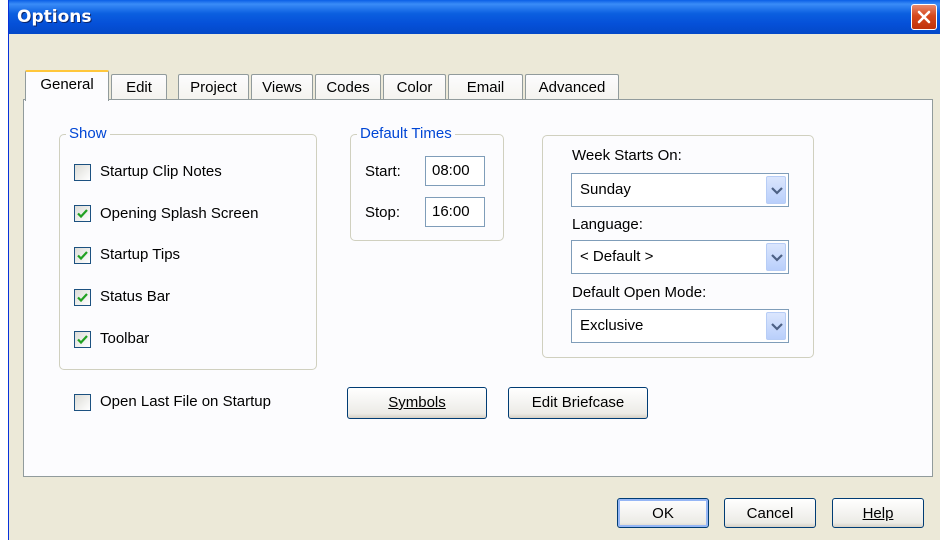 This screenshot has width=940, height=540. What do you see at coordinates (139, 87) in the screenshot?
I see `tab-edit: Edit` at bounding box center [139, 87].